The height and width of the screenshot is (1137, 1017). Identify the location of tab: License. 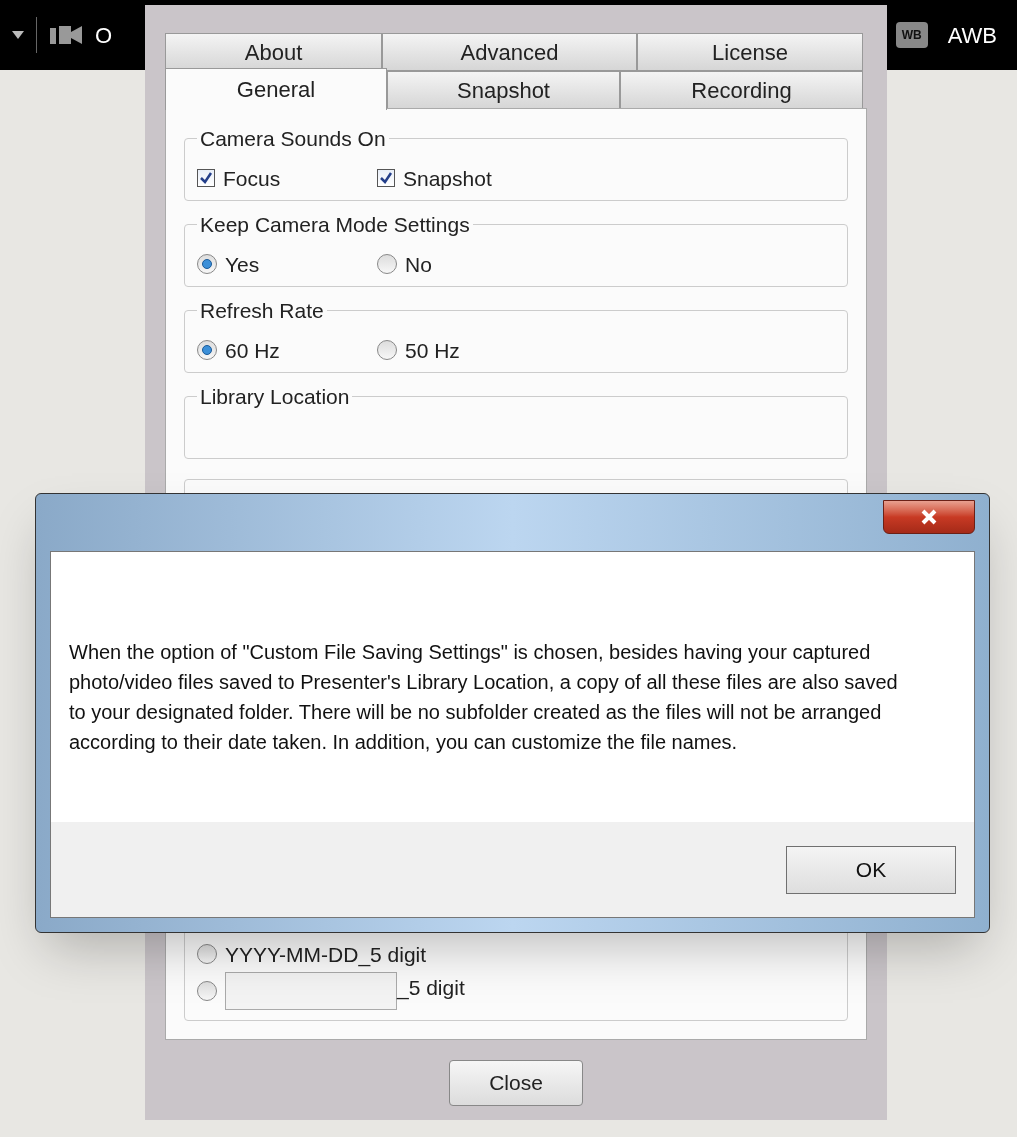
(750, 52).